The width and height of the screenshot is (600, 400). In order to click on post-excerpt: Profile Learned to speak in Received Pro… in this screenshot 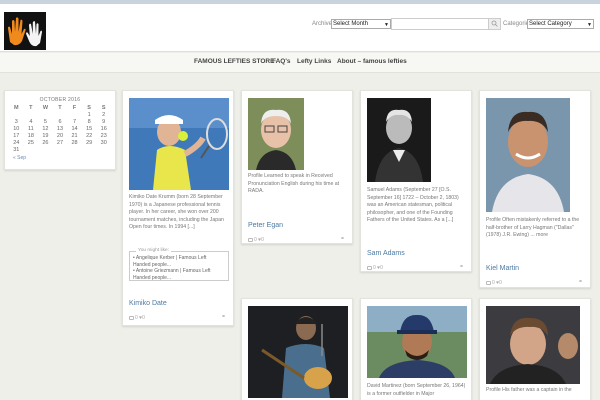, I will do `click(294, 184)`.